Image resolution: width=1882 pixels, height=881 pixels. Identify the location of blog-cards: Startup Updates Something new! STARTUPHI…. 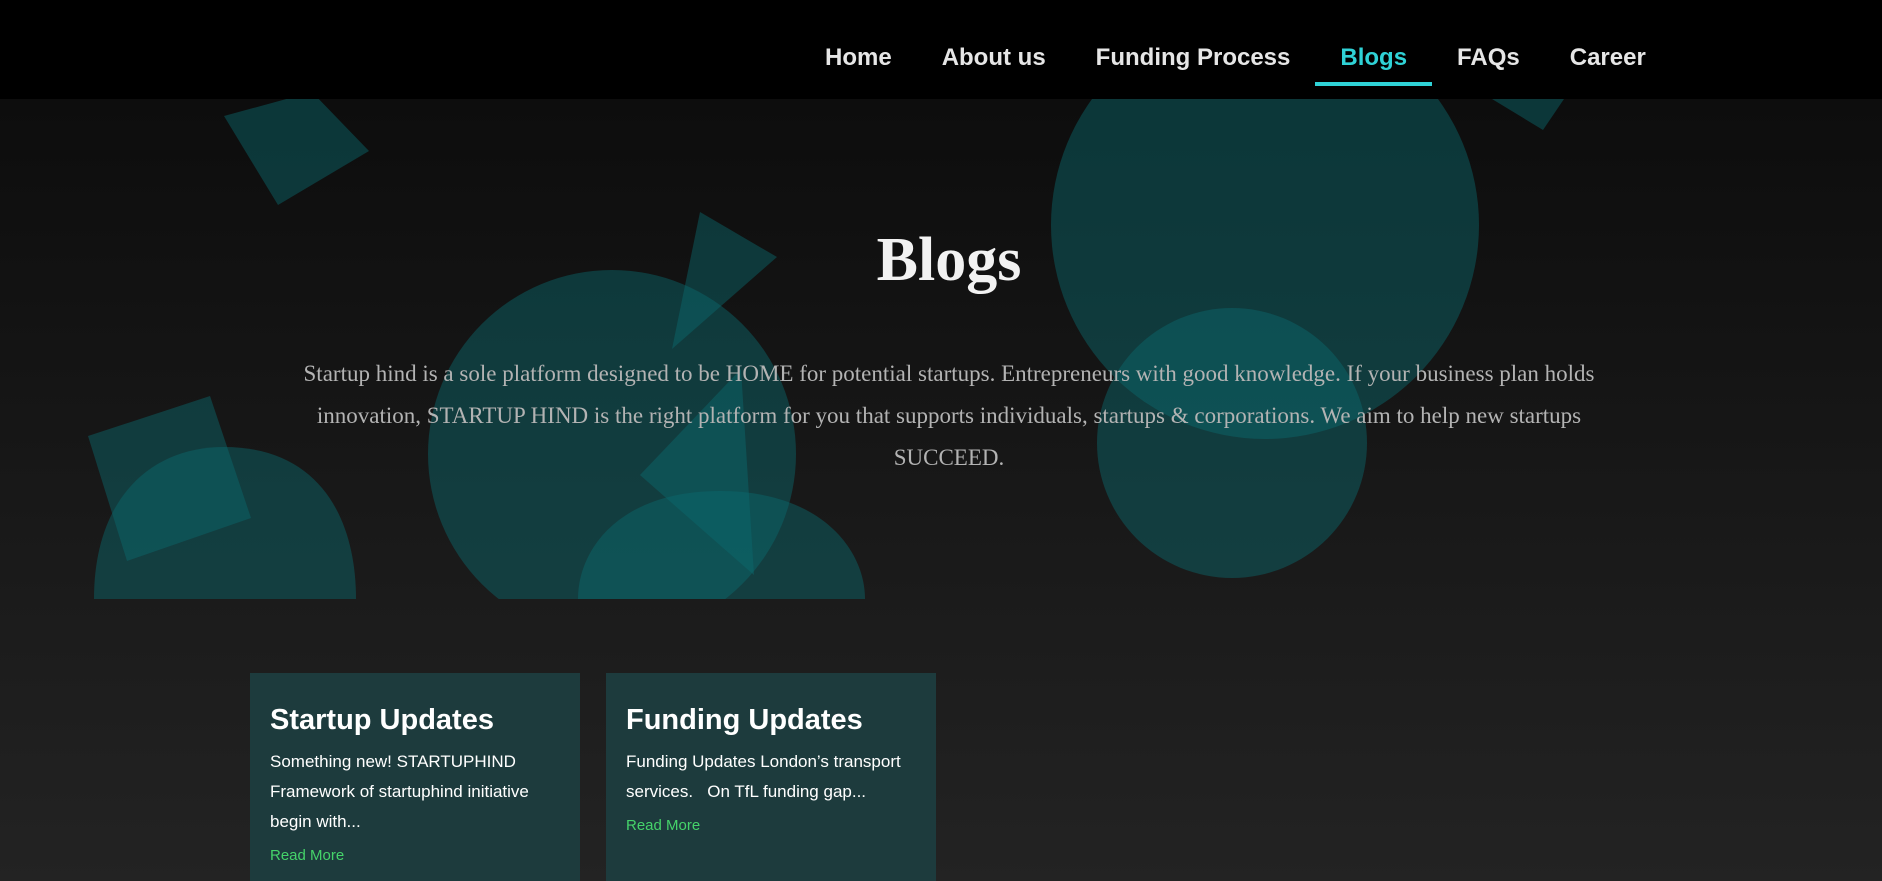
(593, 777).